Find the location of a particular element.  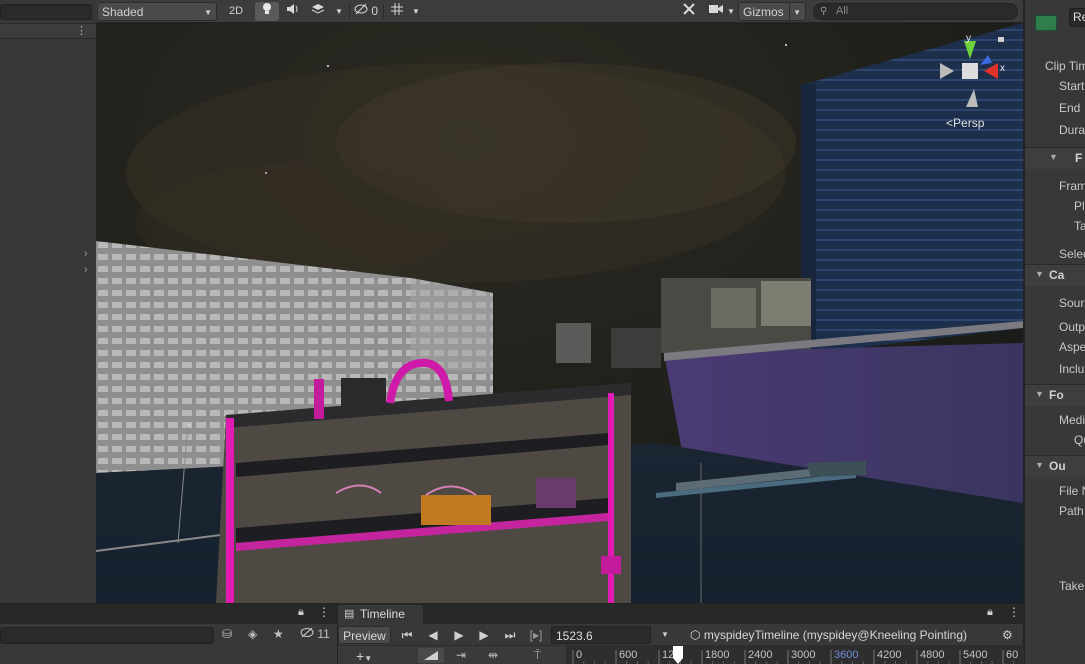

next-frame-button: ▶︎ is located at coordinates (484, 635).